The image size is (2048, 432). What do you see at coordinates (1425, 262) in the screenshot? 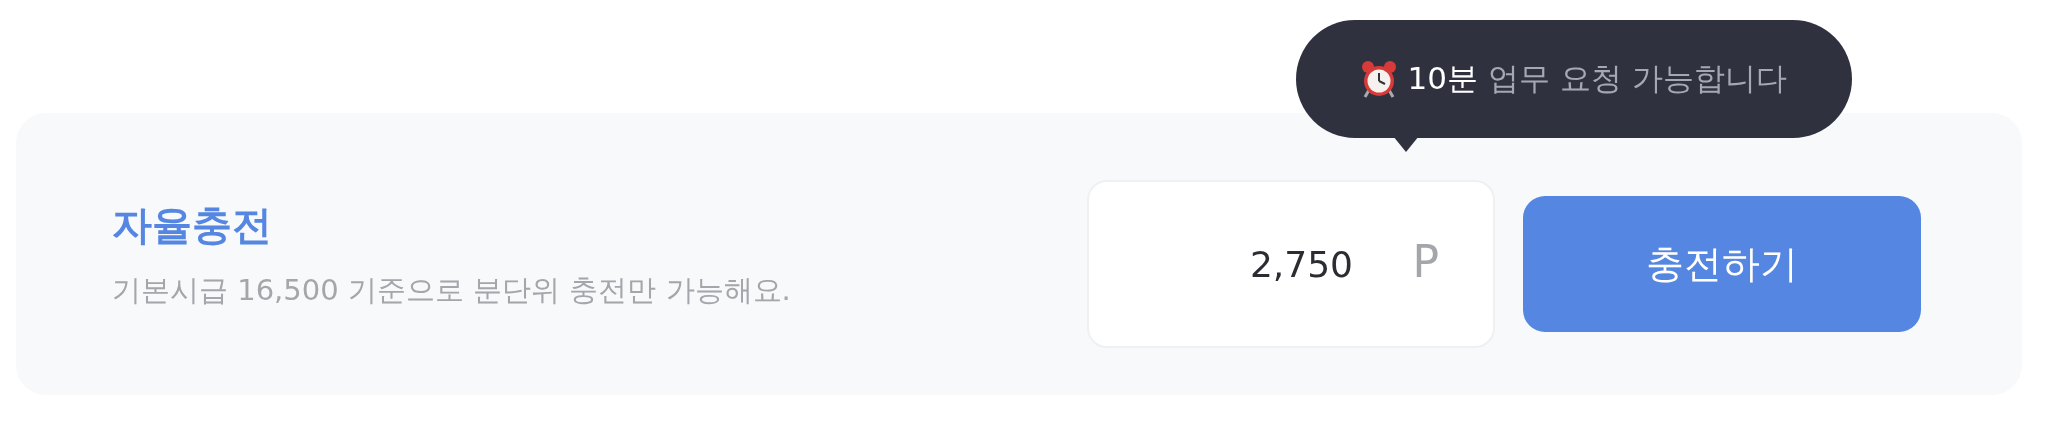
I see `unit-label: P` at bounding box center [1425, 262].